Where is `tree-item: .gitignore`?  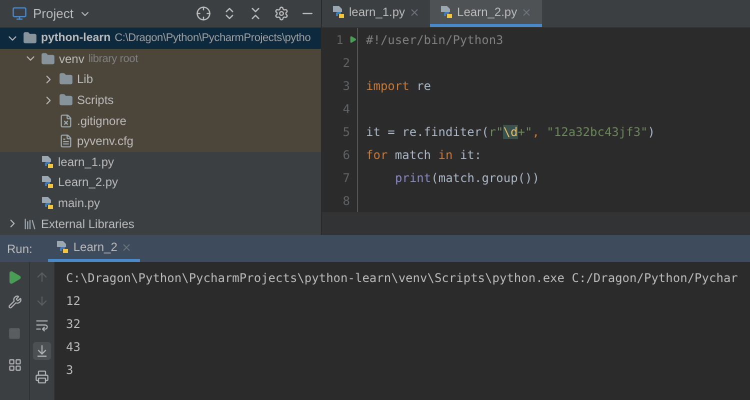
tree-item: .gitignore is located at coordinates (160, 120).